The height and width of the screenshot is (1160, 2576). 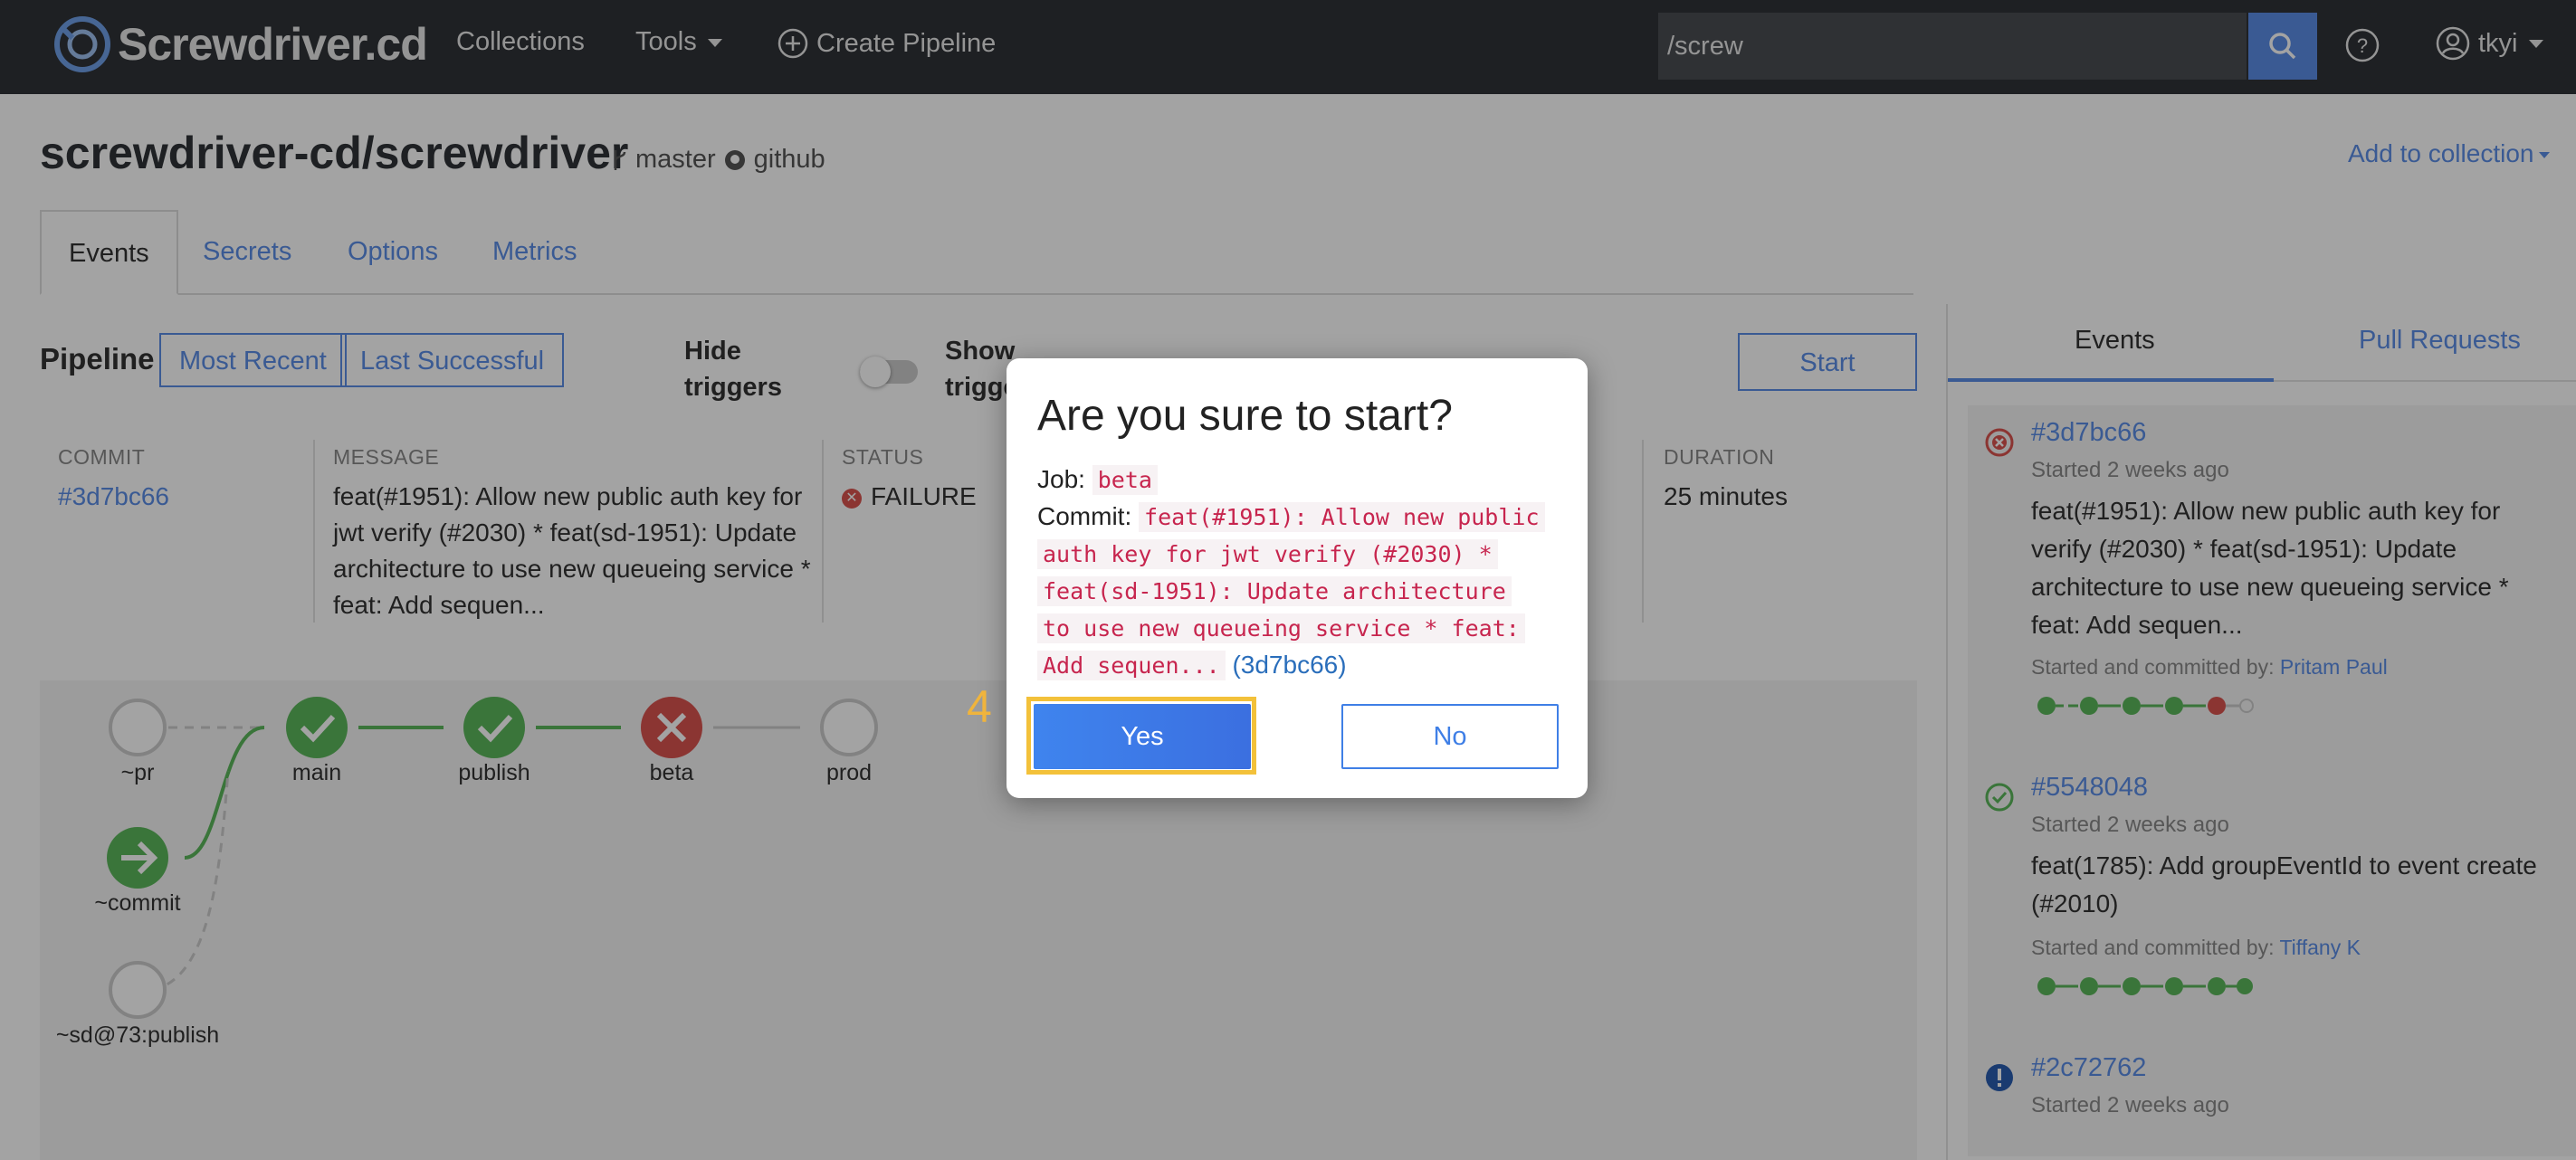 I want to click on job-label: Job:, so click(x=1061, y=479).